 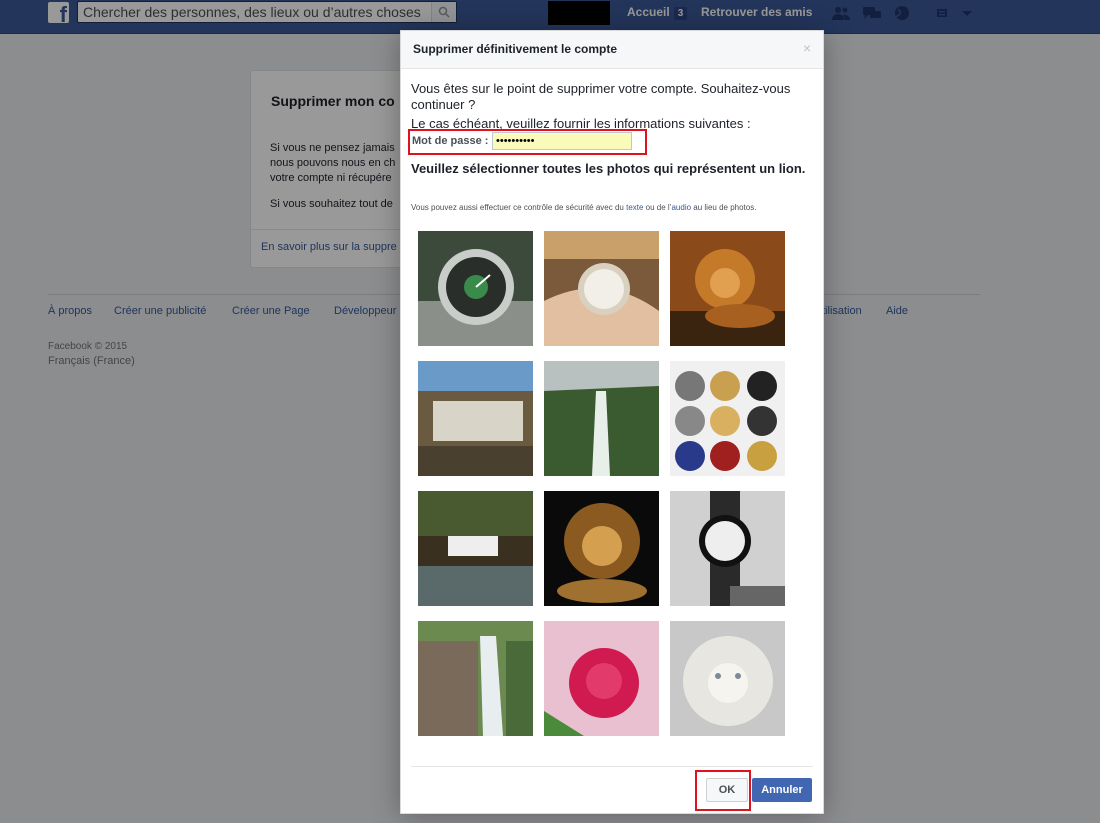 I want to click on close-icon: ×, so click(x=807, y=48).